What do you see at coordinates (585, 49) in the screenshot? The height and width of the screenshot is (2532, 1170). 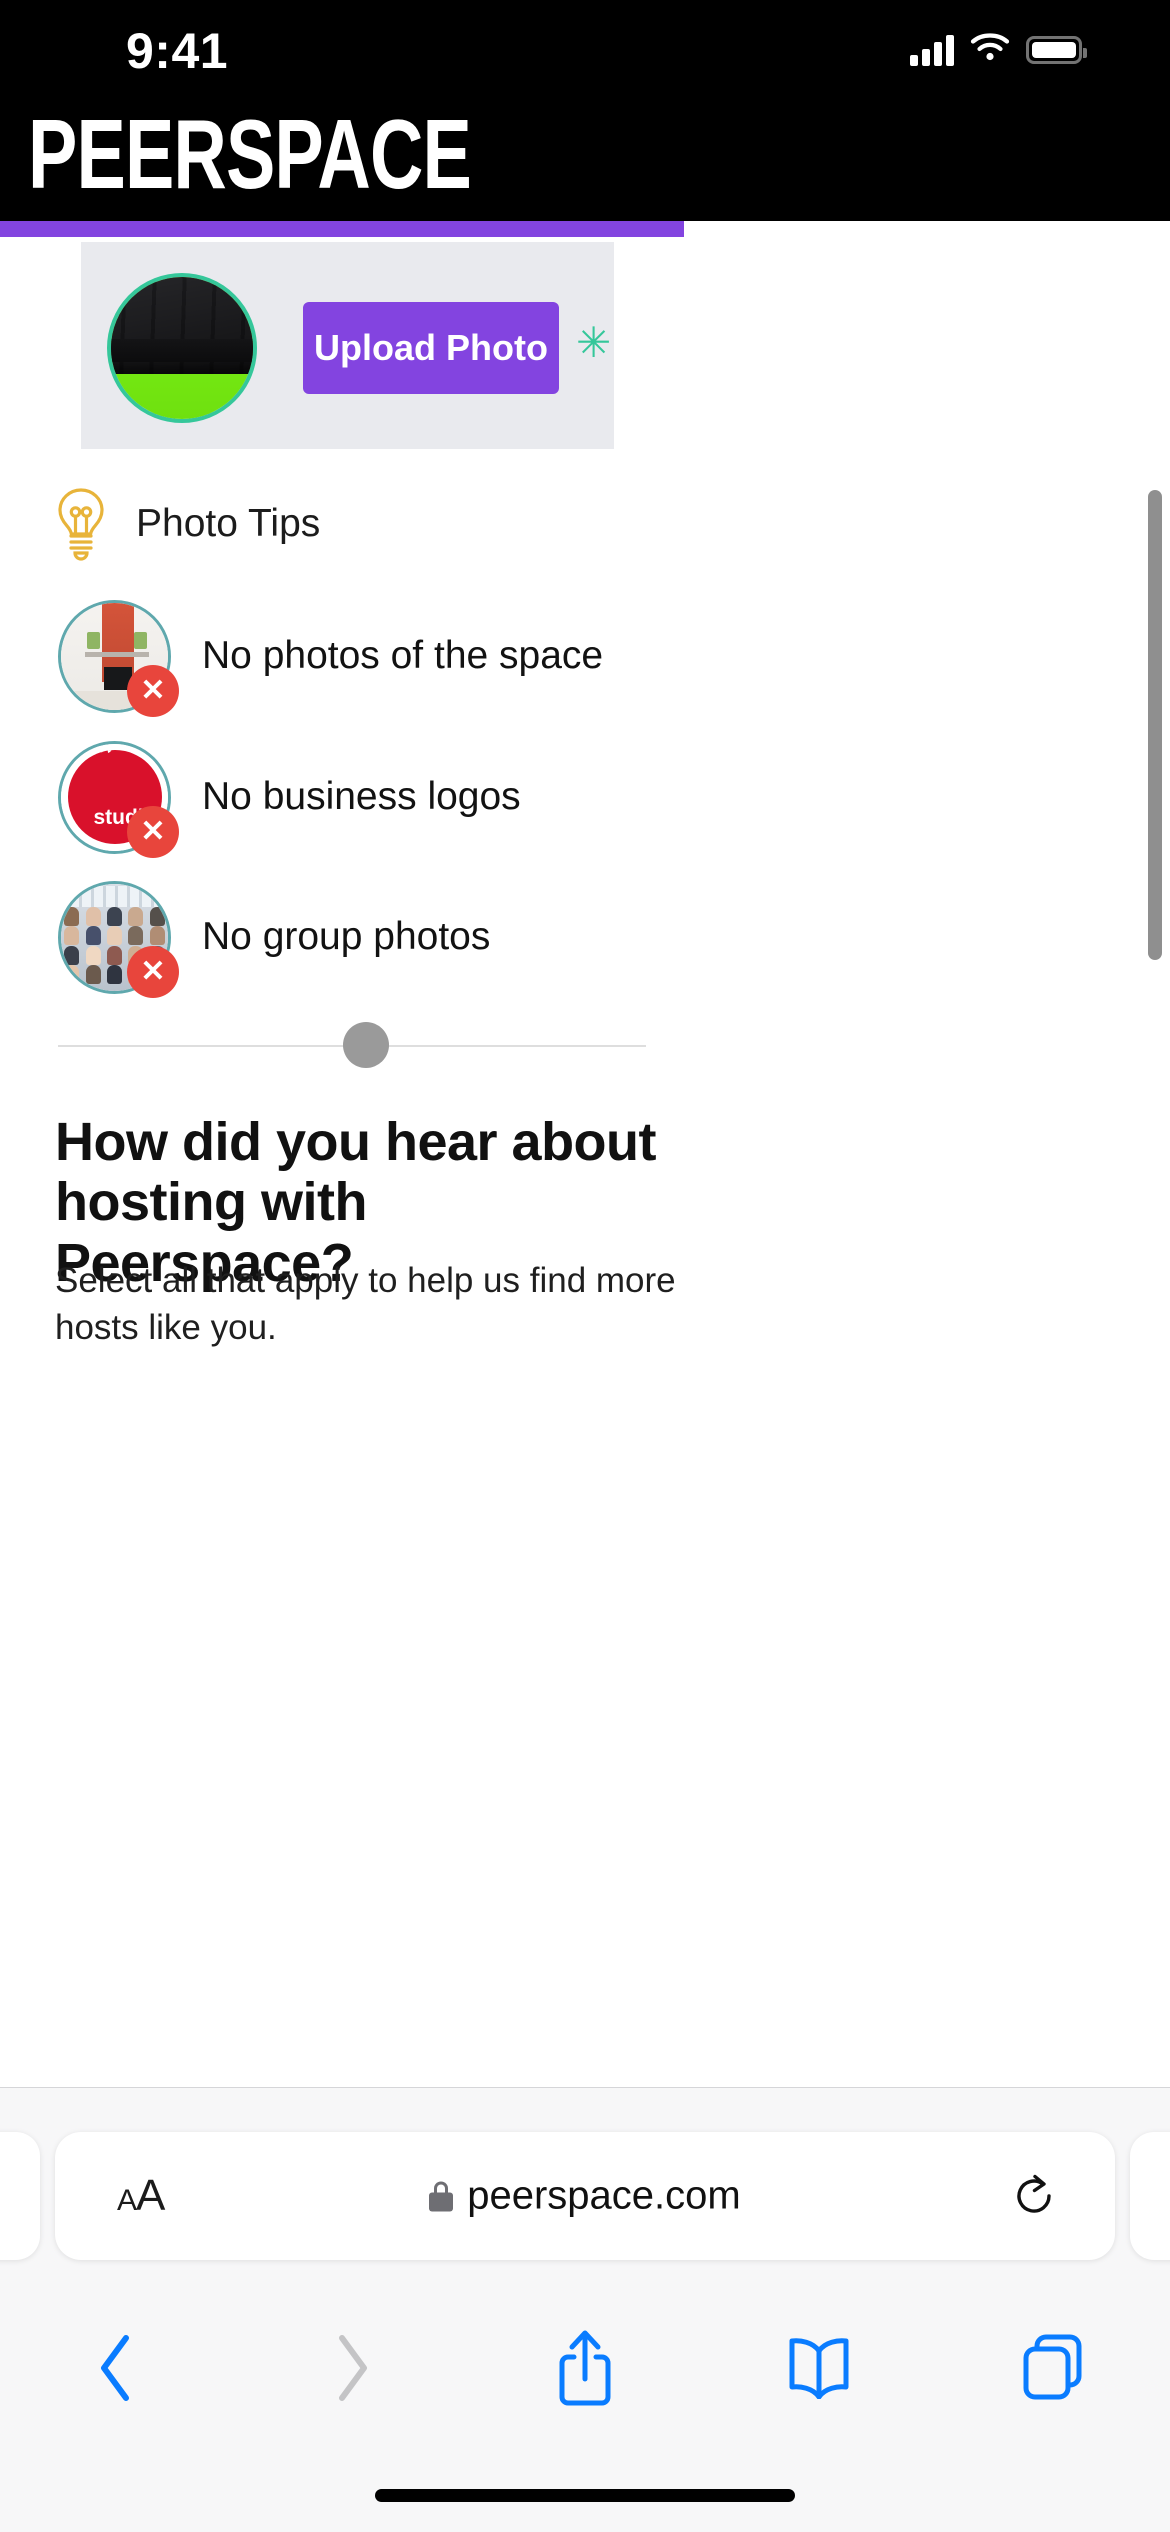 I see `status-bar: 9:41` at bounding box center [585, 49].